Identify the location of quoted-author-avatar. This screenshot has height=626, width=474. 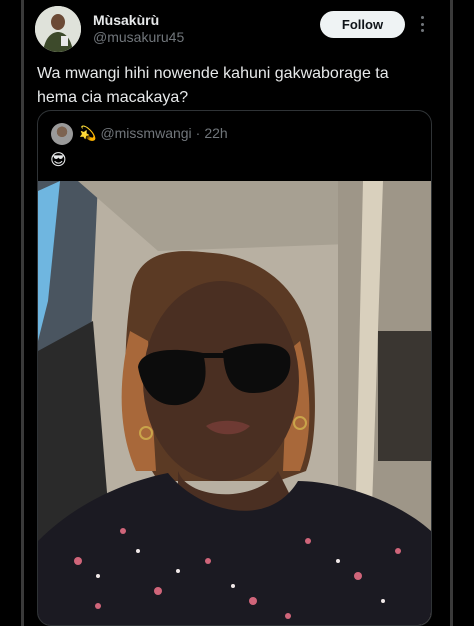
(62, 134).